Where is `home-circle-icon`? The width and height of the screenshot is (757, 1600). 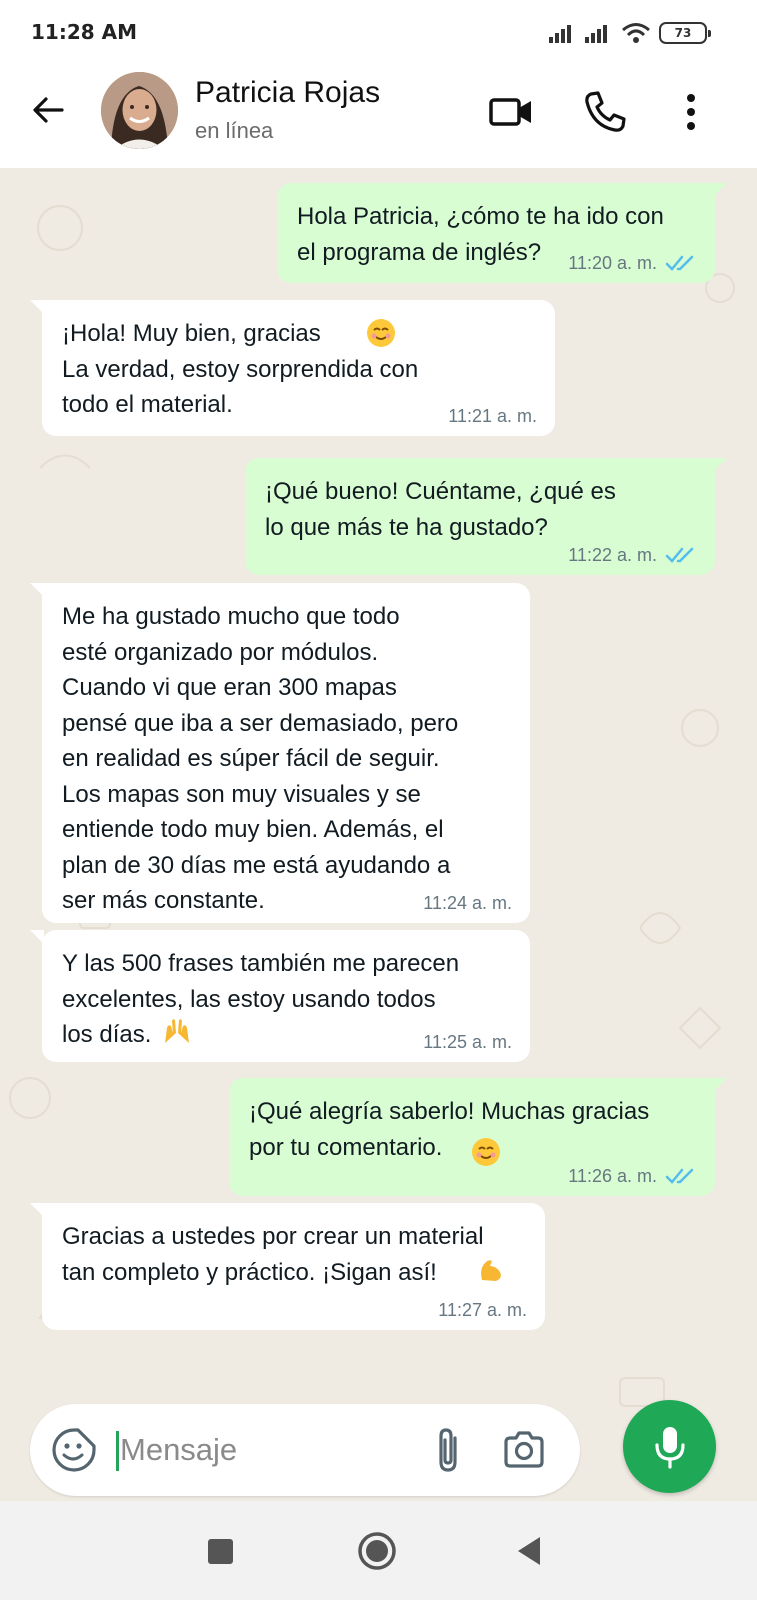
home-circle-icon is located at coordinates (377, 1551).